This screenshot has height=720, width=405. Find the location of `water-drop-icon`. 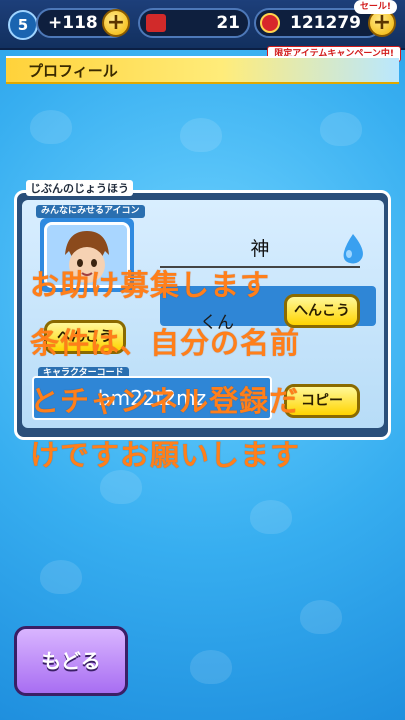

water-drop-icon is located at coordinates (353, 249).